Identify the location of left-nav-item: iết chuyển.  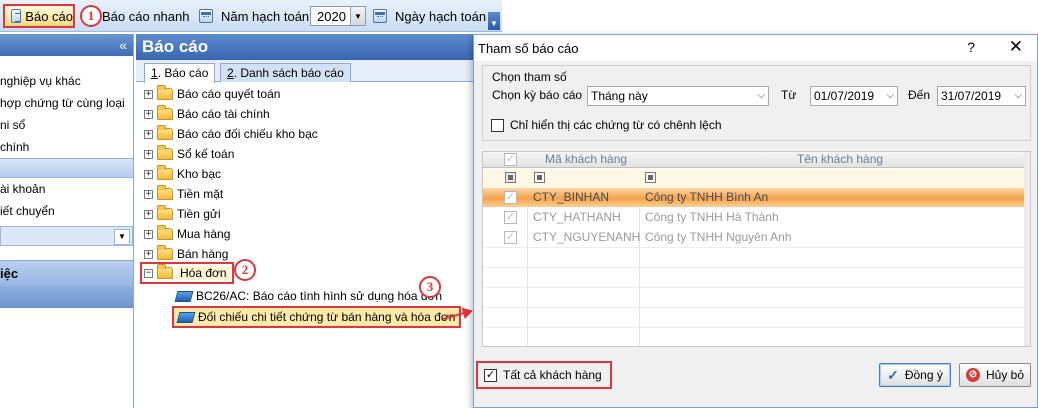
(66, 211).